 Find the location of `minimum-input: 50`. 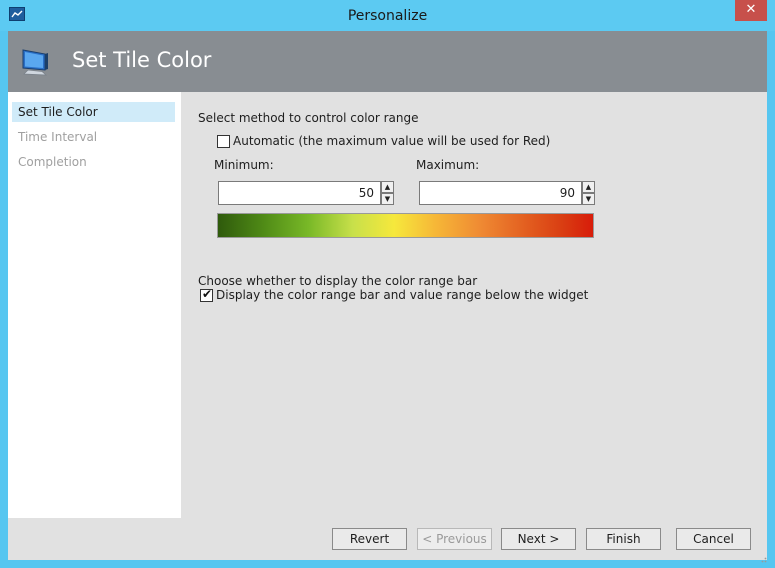

minimum-input: 50 is located at coordinates (299, 193).